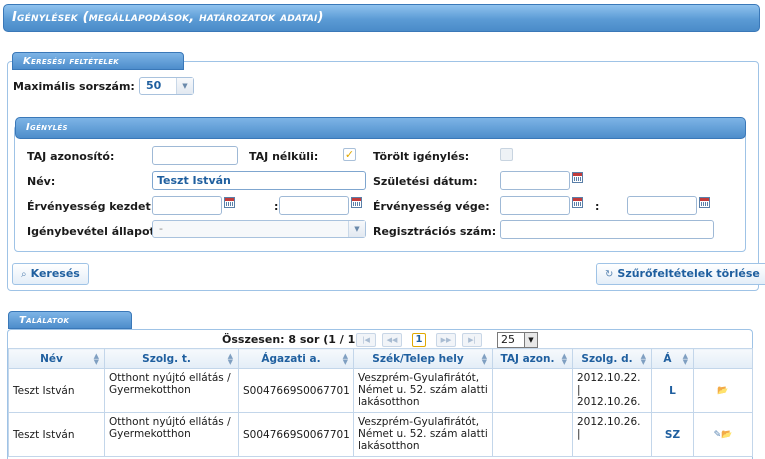 This screenshot has height=459, width=765. Describe the element at coordinates (662, 205) in the screenshot. I see `valid-to-end-input` at that location.